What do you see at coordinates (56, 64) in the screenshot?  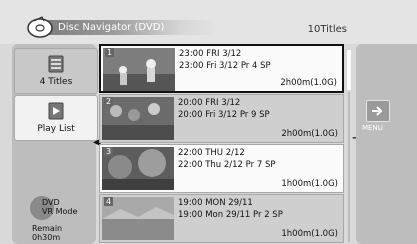 I see `list-icon` at bounding box center [56, 64].